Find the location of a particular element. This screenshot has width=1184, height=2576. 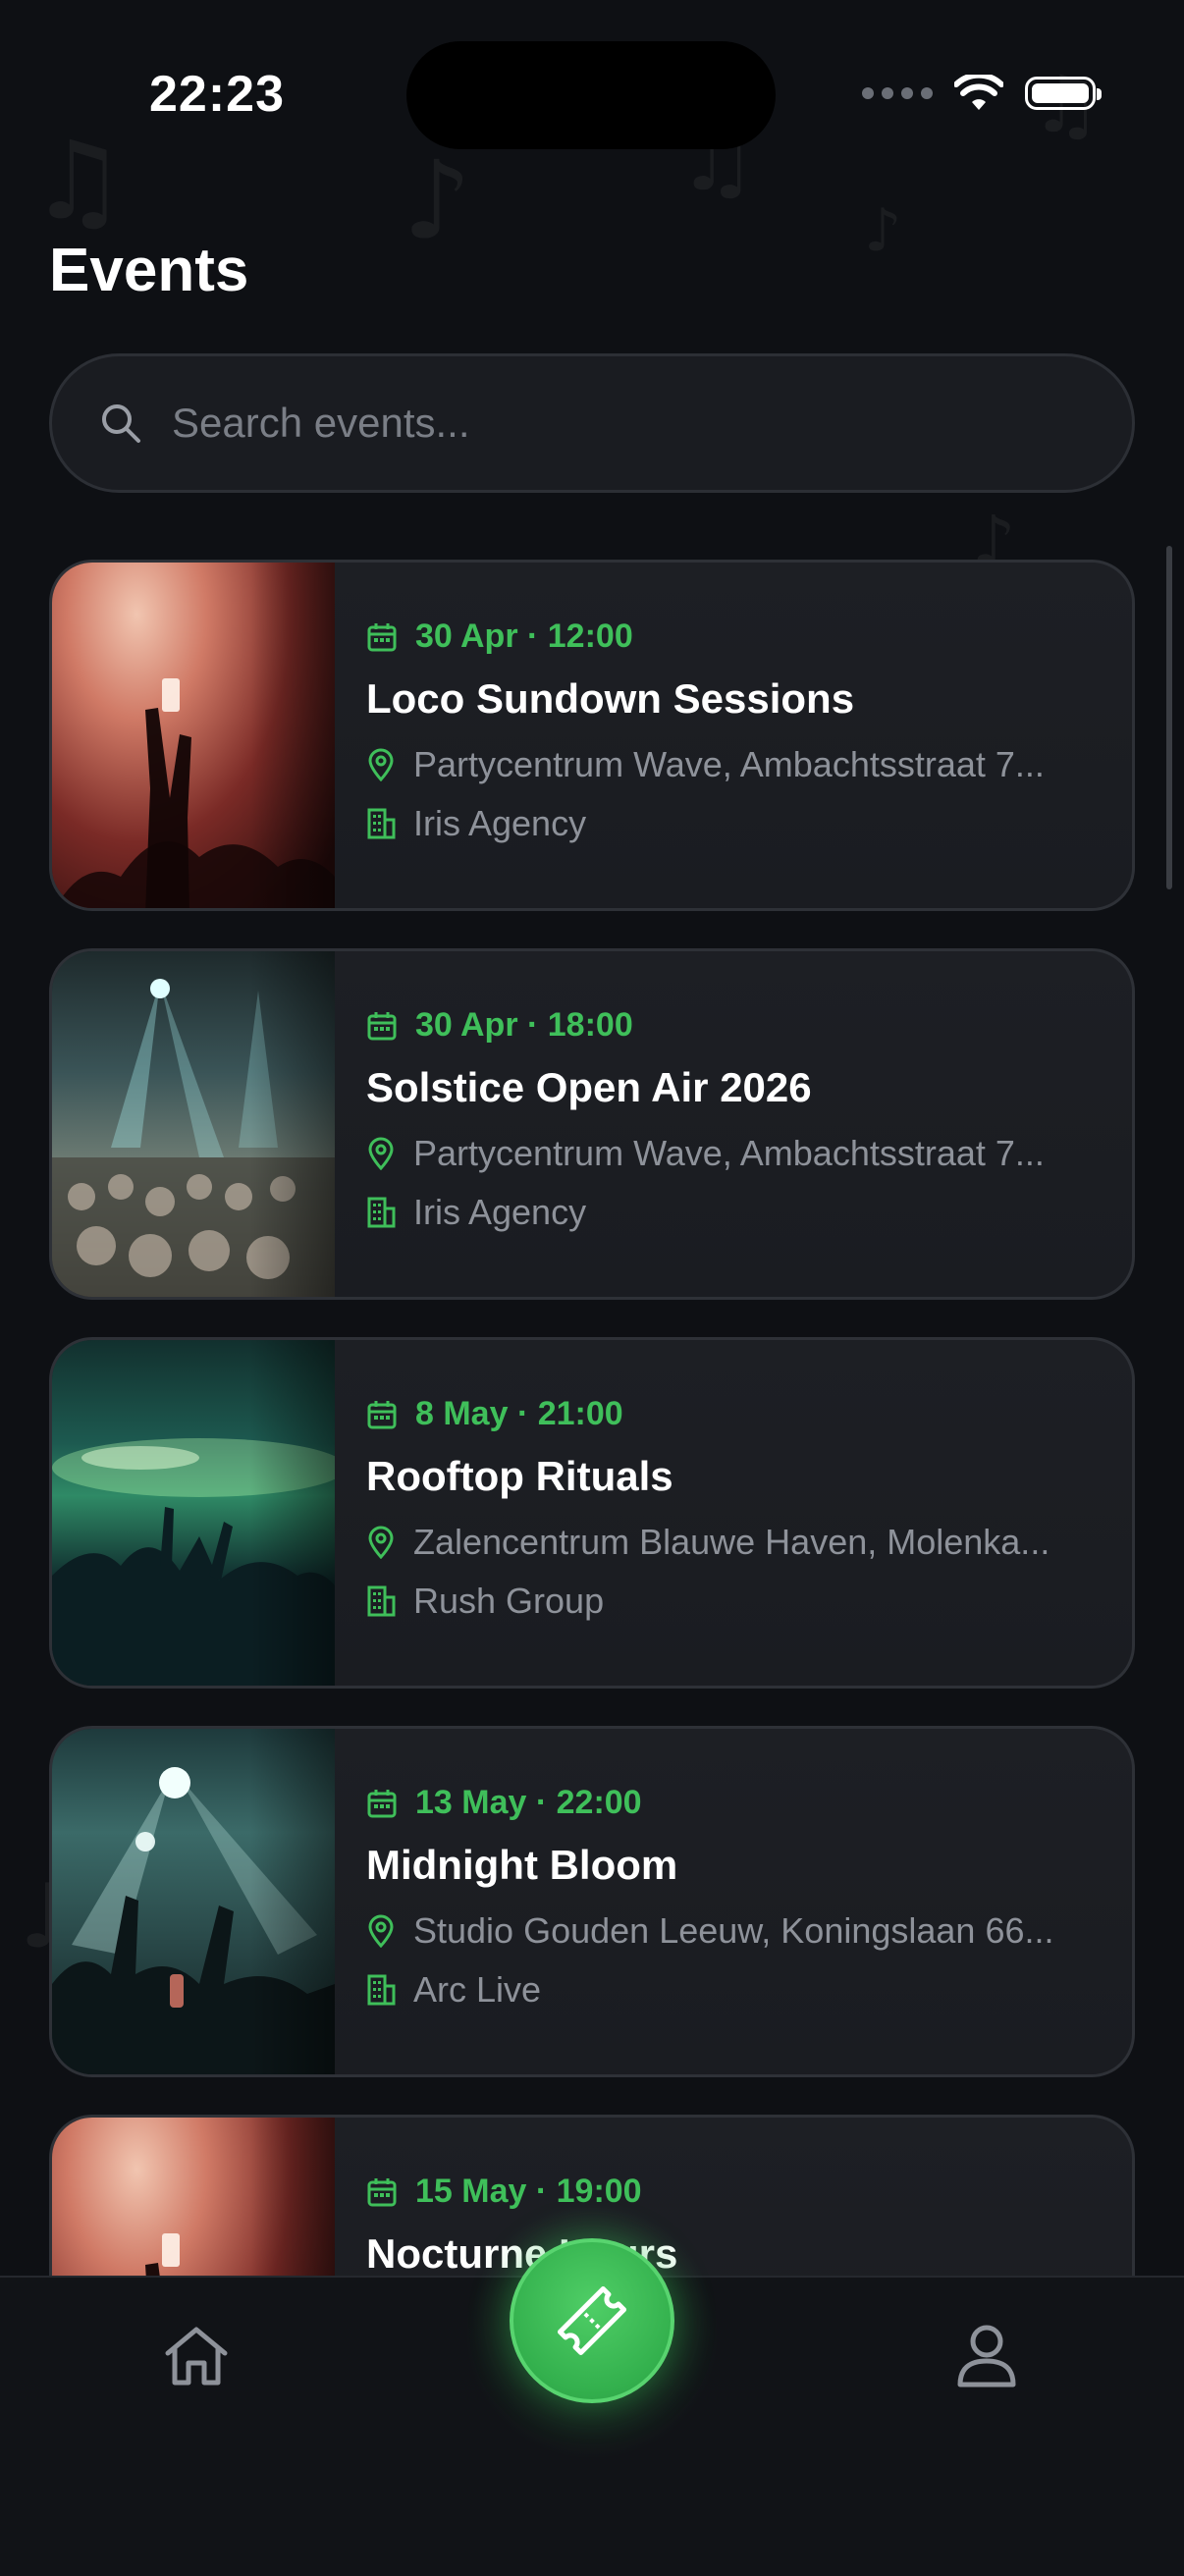

event-organizer: Rush Group is located at coordinates (509, 1601).